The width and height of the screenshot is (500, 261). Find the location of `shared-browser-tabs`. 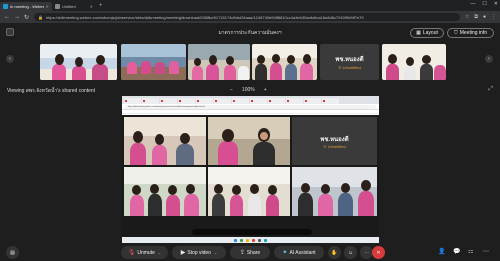

shared-browser-tabs is located at coordinates (250, 100).